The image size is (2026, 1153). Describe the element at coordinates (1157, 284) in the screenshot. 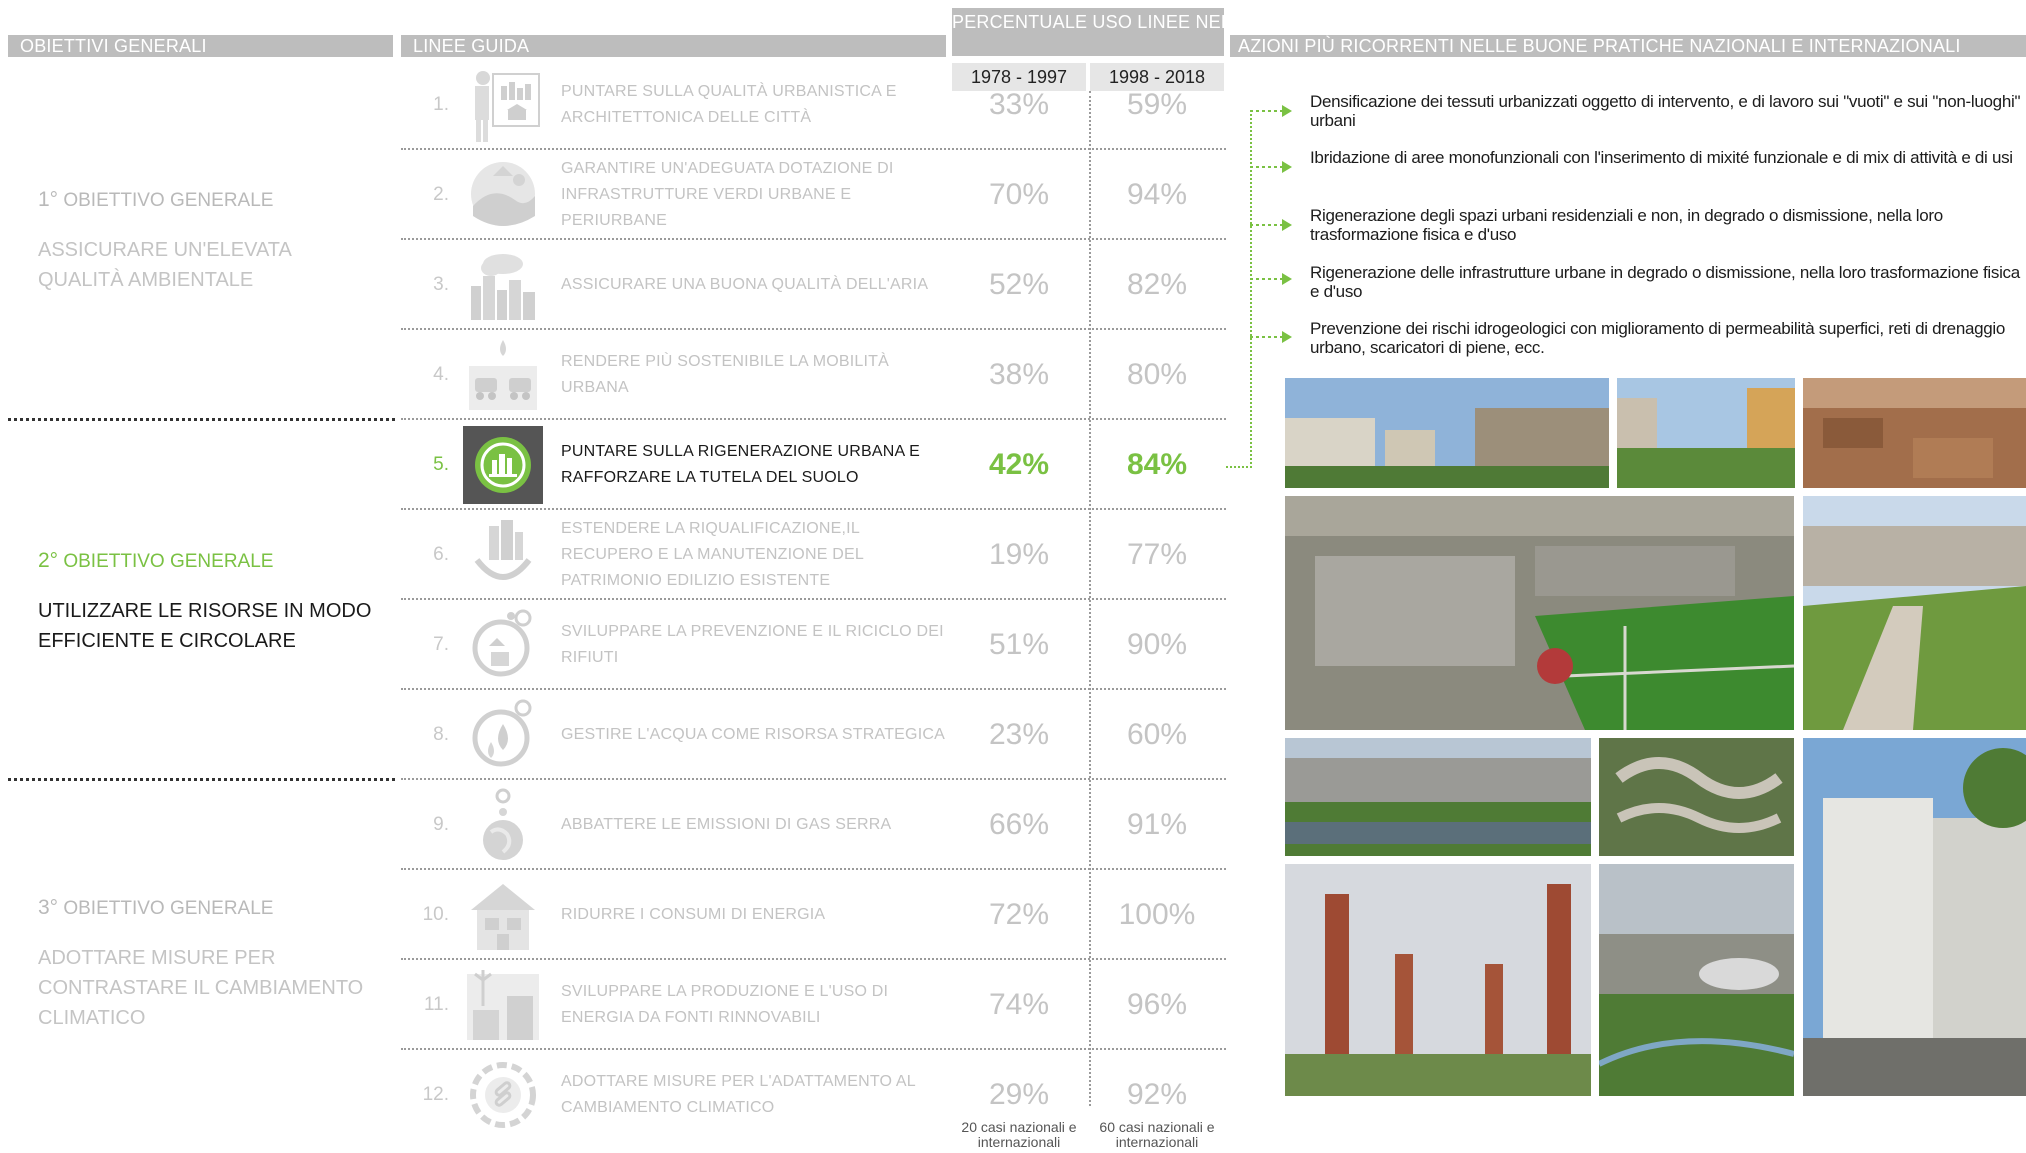

I see `percent-1998-2018: 82%` at that location.